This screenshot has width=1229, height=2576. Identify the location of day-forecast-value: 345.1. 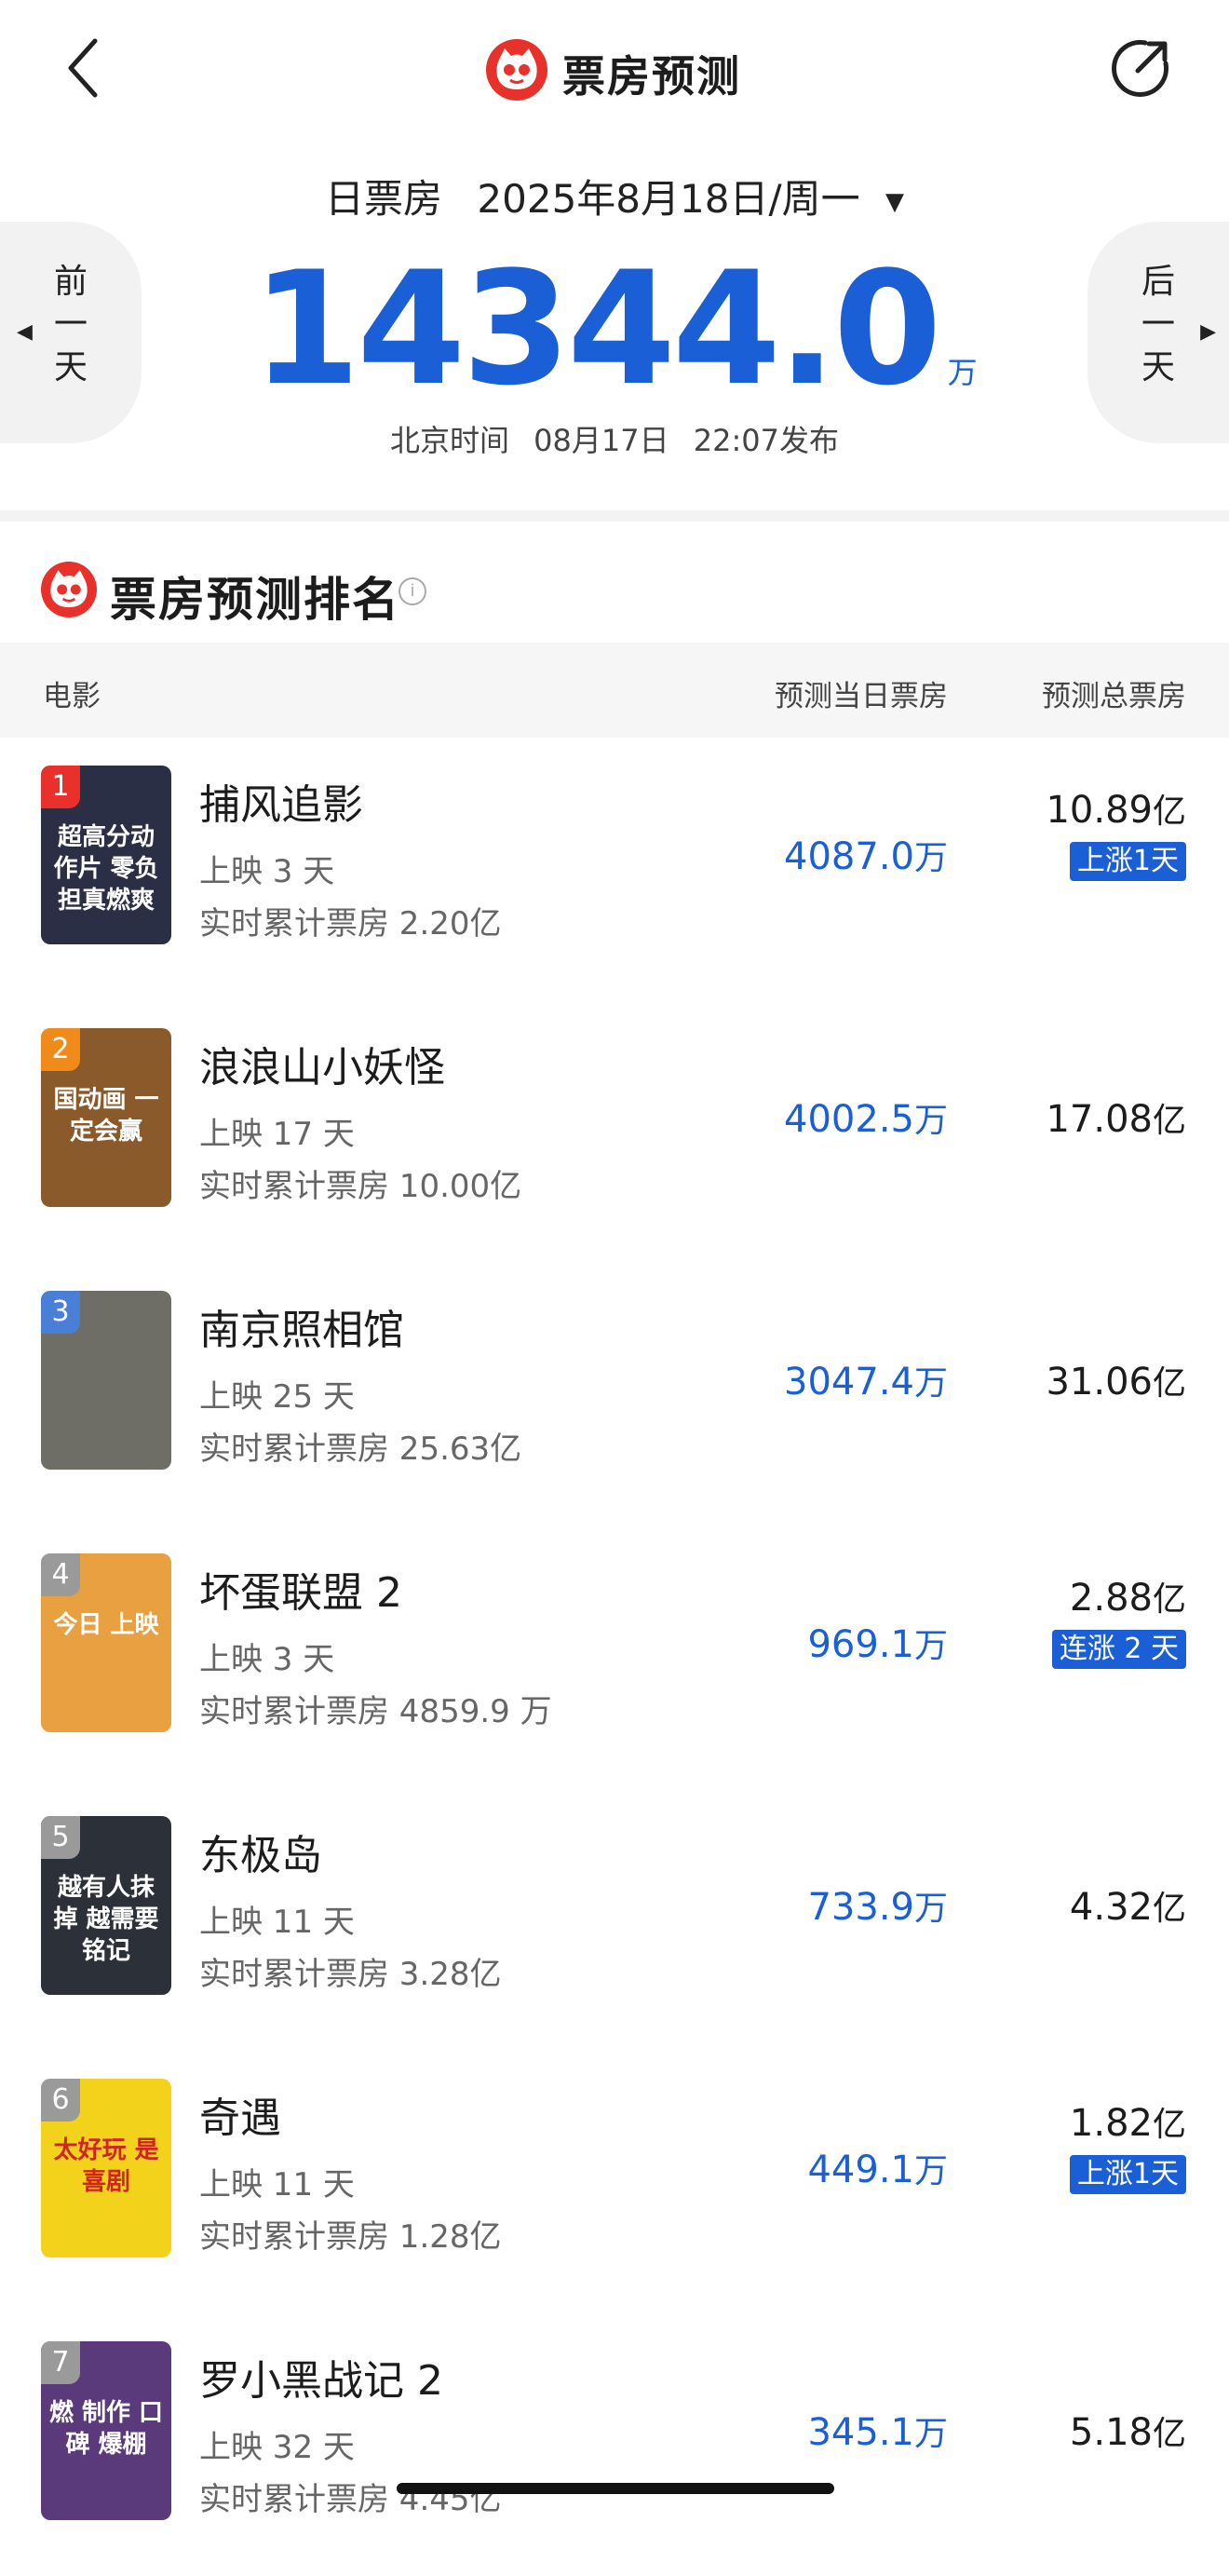
(860, 2432).